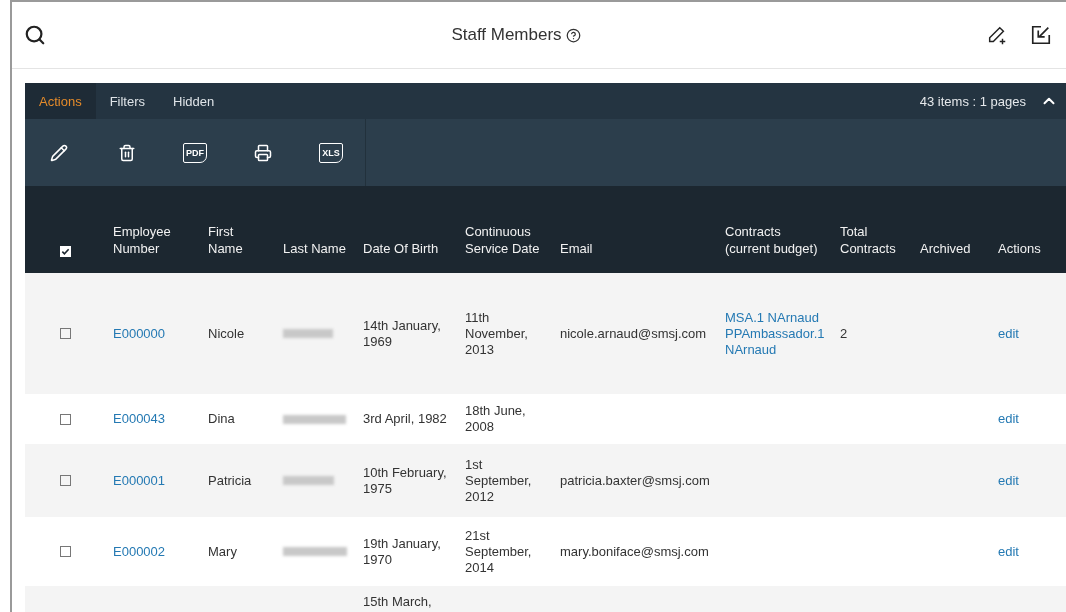 This screenshot has height=612, width=1066. What do you see at coordinates (506, 35) in the screenshot?
I see `window-title: Staff Members` at bounding box center [506, 35].